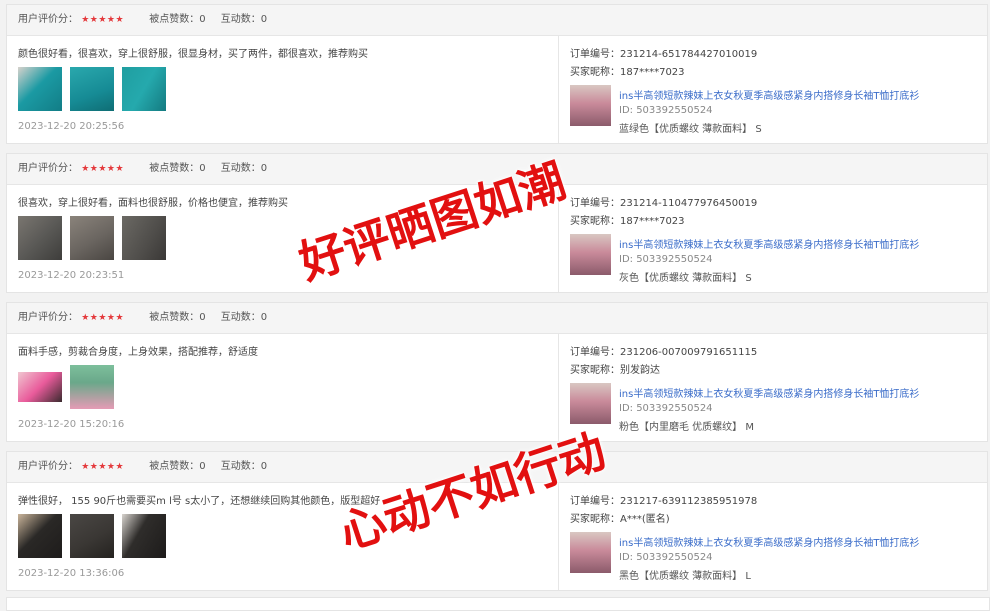 This screenshot has height=611, width=990. What do you see at coordinates (690, 129) in the screenshot?
I see `product-spec: 蓝绿色【优质螺纹 薄款面料】 S` at bounding box center [690, 129].